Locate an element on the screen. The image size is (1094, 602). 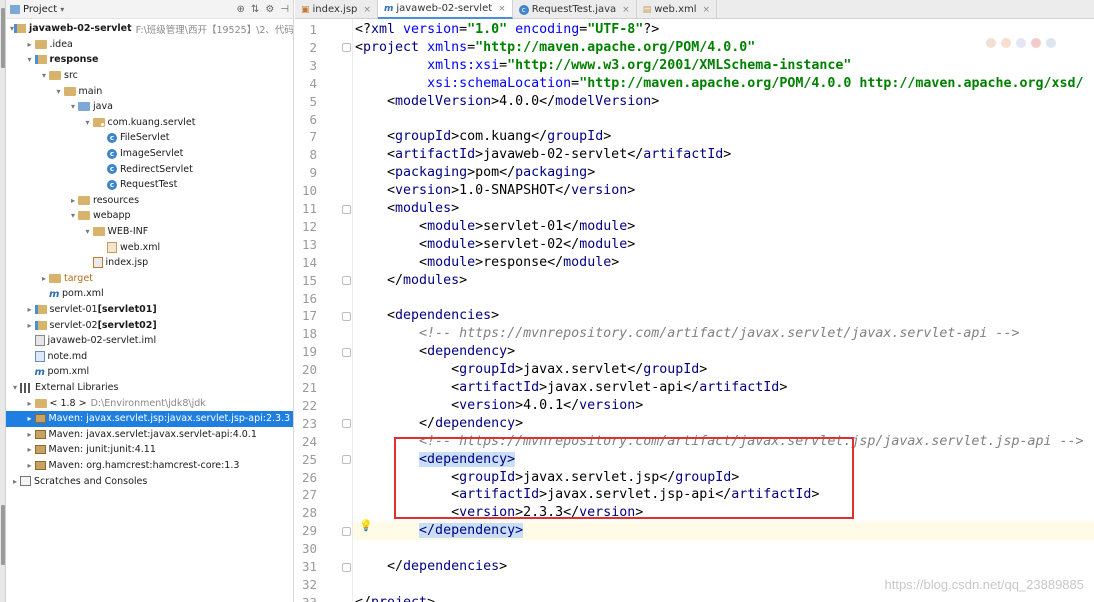
class-icon: c is located at coordinates (112, 153).